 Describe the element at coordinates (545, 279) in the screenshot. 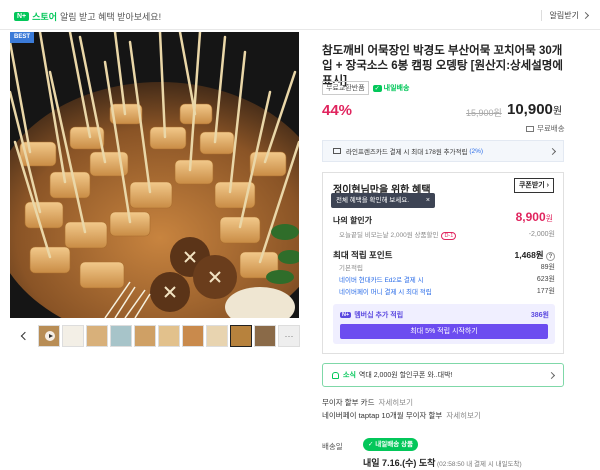

I see `card-points-value: 623원` at that location.